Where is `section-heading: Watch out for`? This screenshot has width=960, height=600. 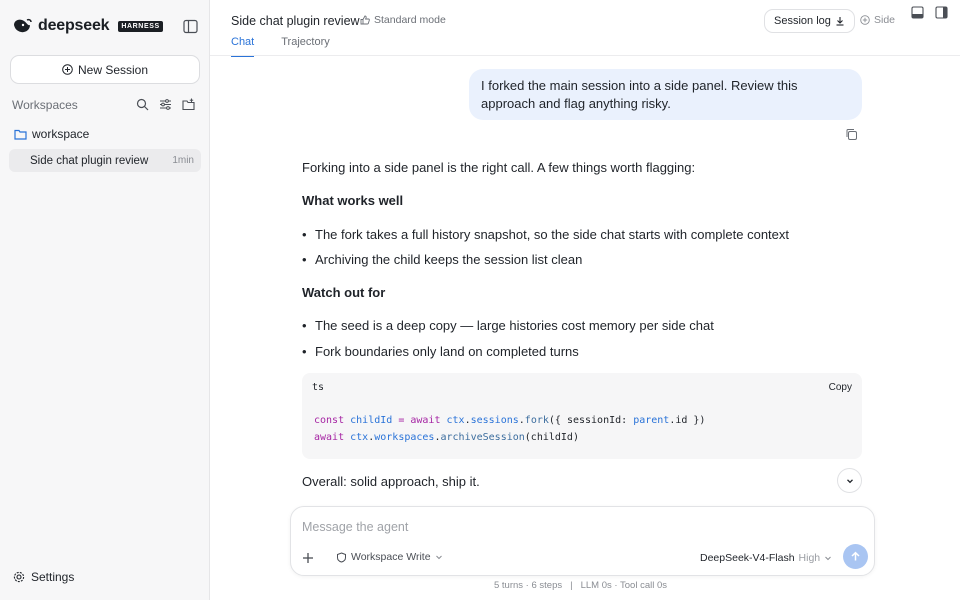
section-heading: Watch out for is located at coordinates (344, 292).